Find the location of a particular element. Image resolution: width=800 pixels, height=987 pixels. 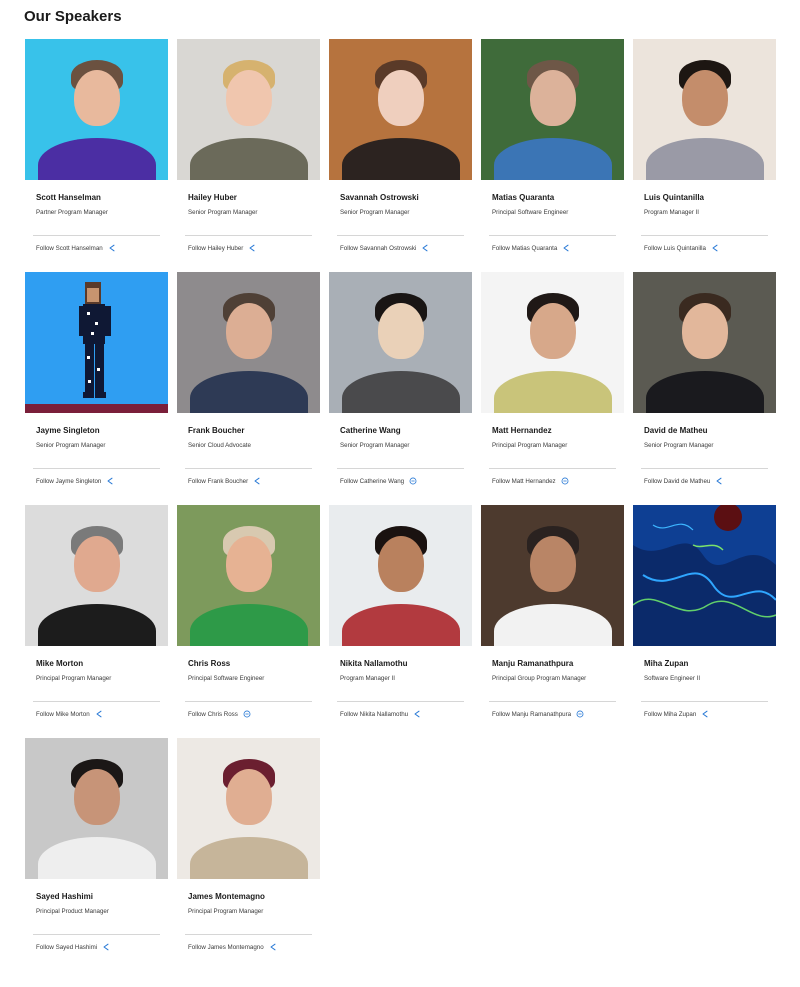

follow-link: Follow Catherine Wang is located at coordinates (378, 481).